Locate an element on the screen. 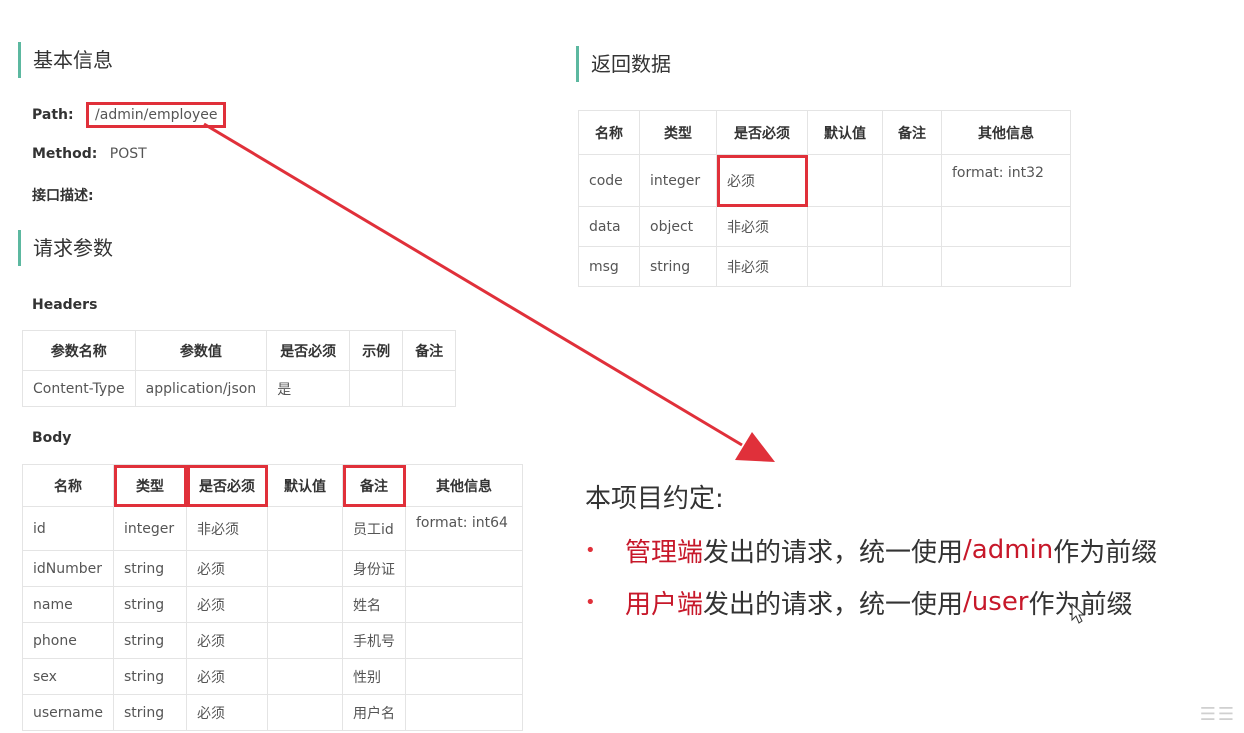 The height and width of the screenshot is (733, 1244). table-row: username string 必须 用户名 is located at coordinates (272, 712).